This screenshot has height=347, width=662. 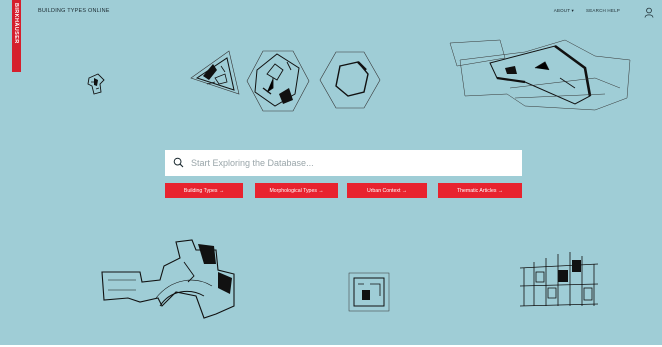 I want to click on grid-plan-drawing, so click(x=559, y=279).